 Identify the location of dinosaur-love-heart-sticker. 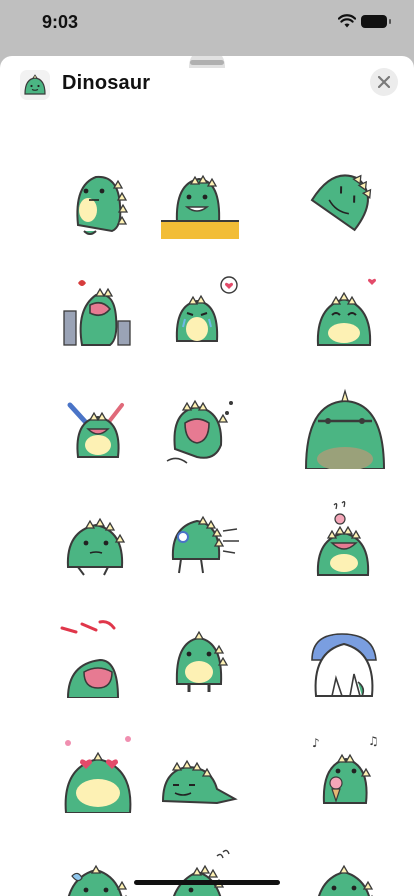
(346, 312).